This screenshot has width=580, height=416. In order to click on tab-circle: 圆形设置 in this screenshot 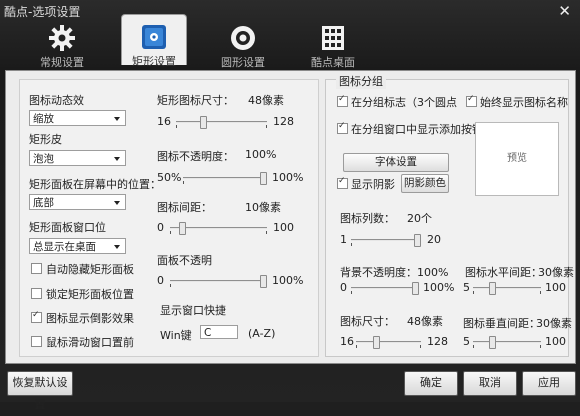, I will do `click(243, 44)`.